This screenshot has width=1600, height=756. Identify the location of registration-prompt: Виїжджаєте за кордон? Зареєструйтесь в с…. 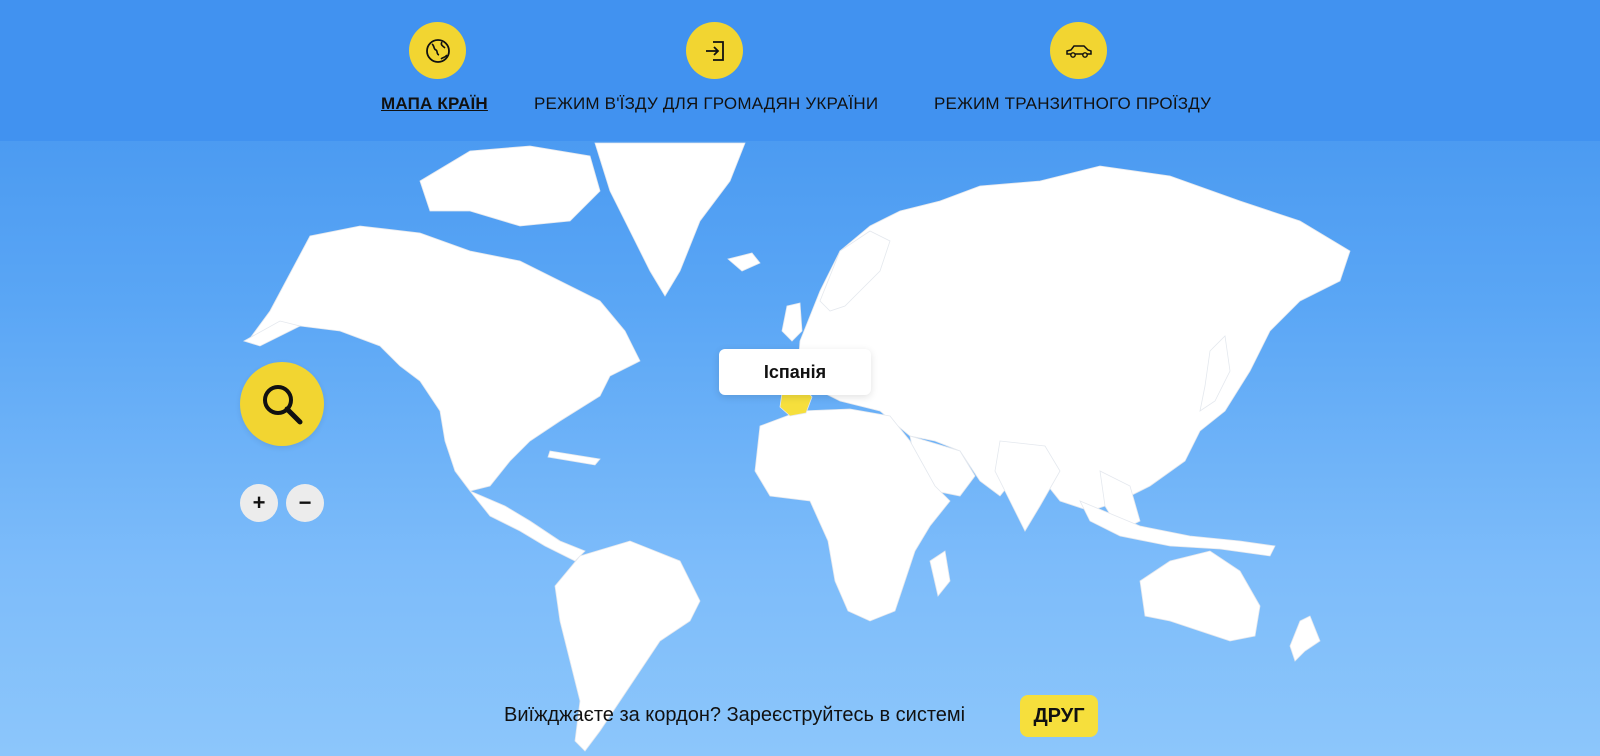
(735, 715).